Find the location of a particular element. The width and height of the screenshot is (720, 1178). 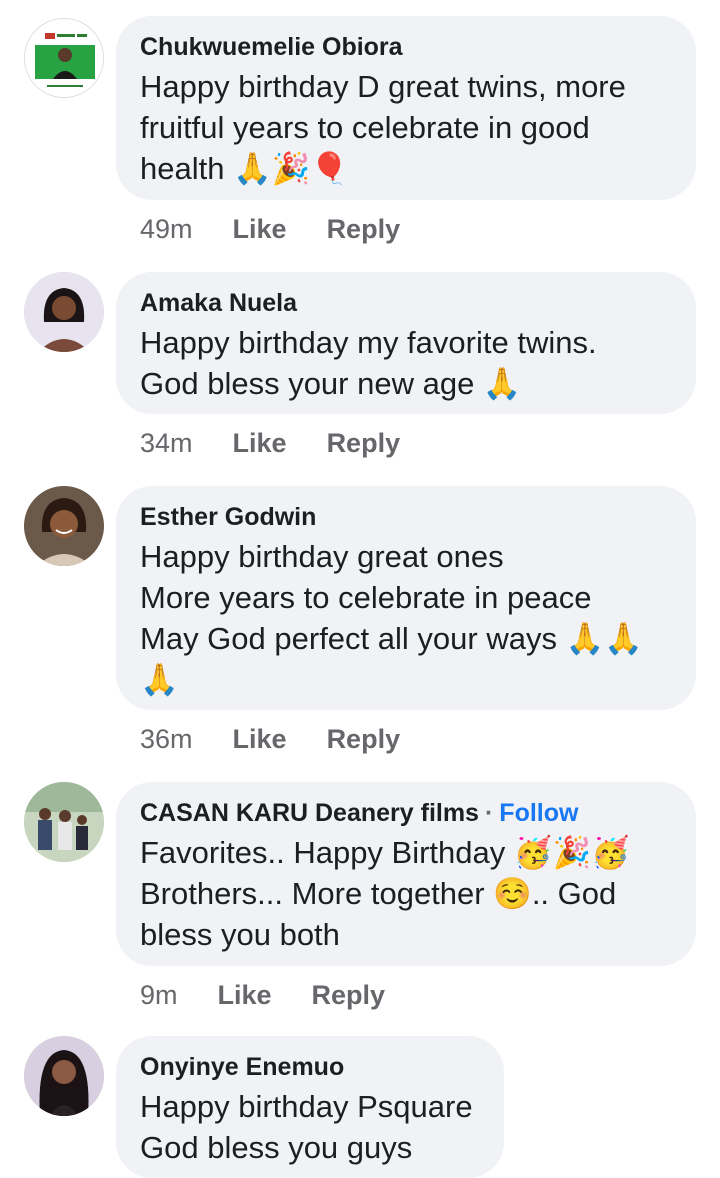

avatar-amaka is located at coordinates (64, 312).